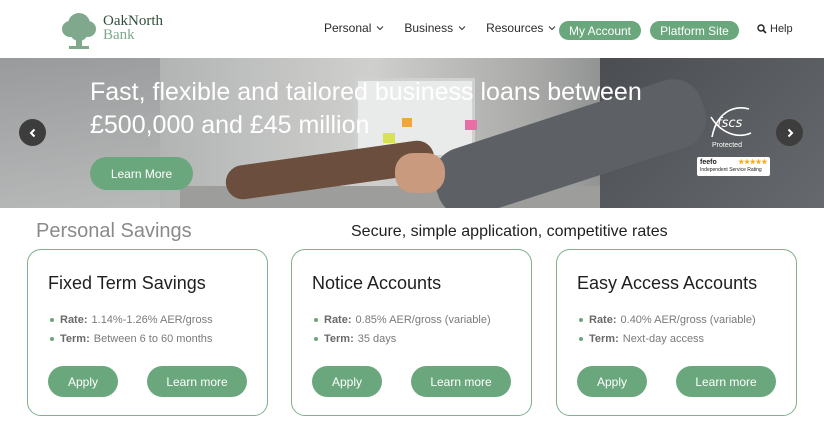  What do you see at coordinates (141, 173) in the screenshot?
I see `hero-learn-more-button: Learn More` at bounding box center [141, 173].